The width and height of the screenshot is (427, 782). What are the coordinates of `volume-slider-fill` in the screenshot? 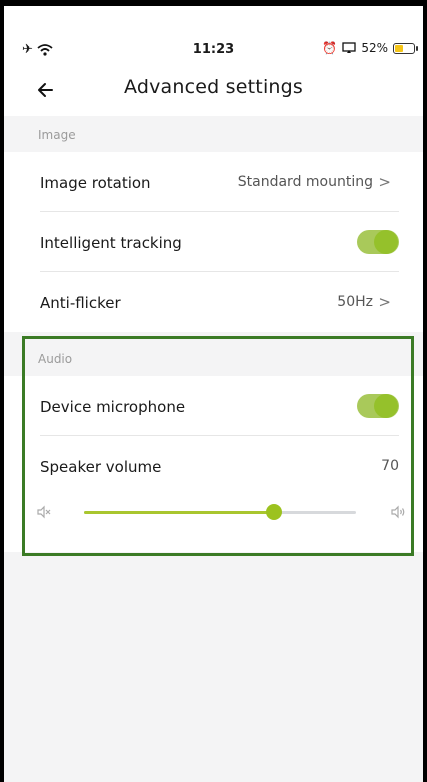 It's located at (179, 512).